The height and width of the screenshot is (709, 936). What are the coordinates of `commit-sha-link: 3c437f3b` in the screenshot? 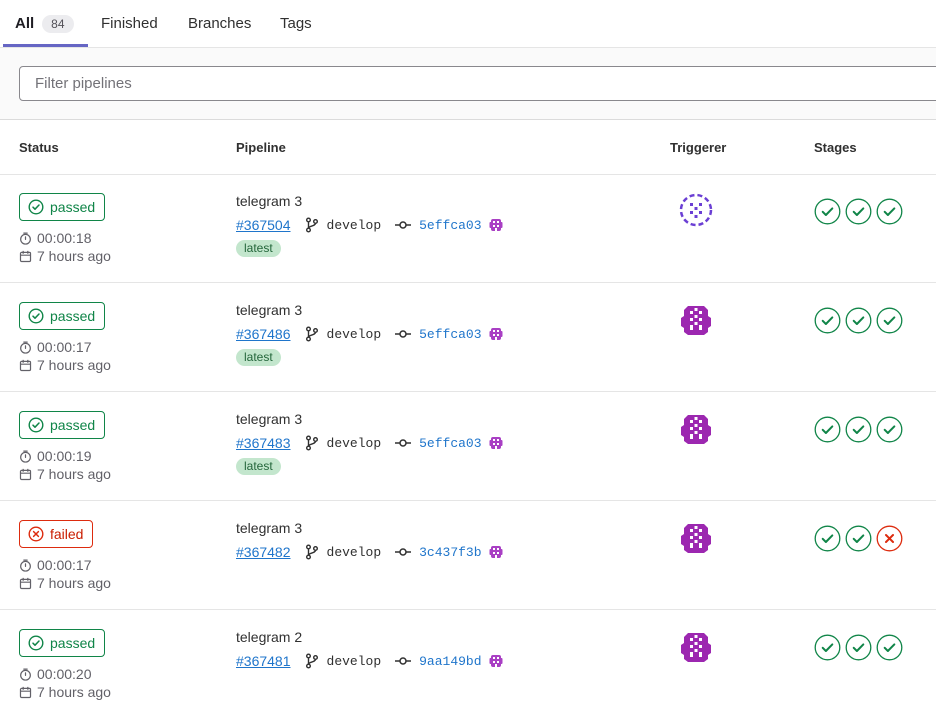 It's located at (450, 552).